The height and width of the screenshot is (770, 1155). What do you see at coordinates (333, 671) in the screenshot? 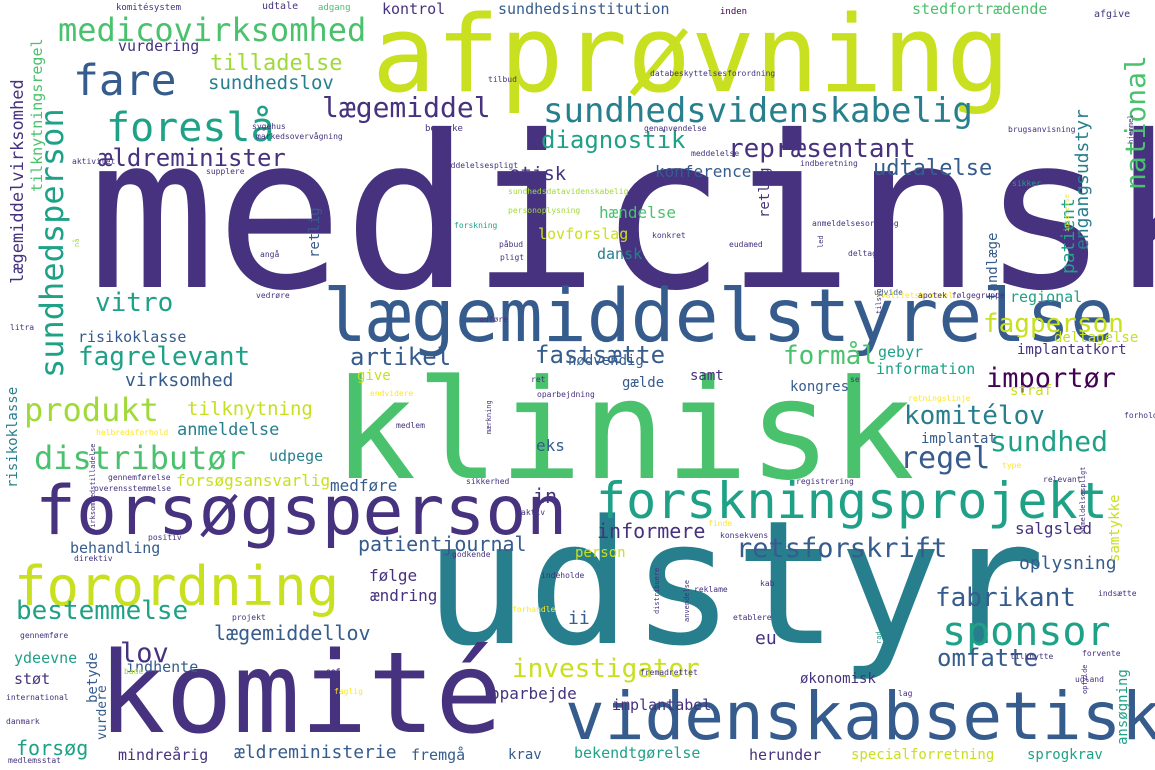
I see `word-tilknytte: eef` at bounding box center [333, 671].